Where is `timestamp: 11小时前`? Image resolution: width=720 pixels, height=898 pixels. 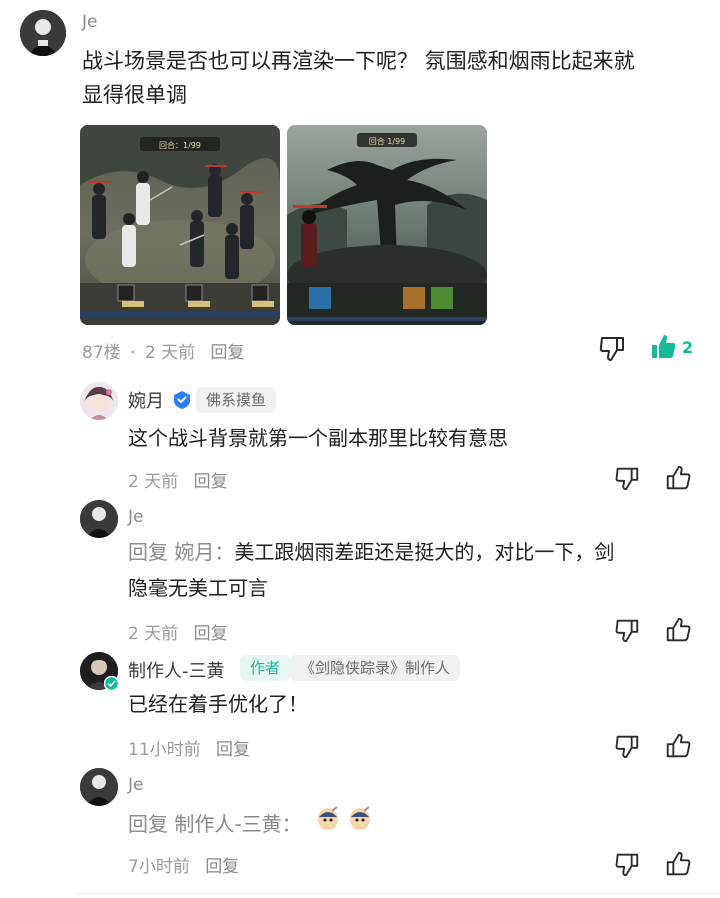
timestamp: 11小时前 is located at coordinates (164, 750).